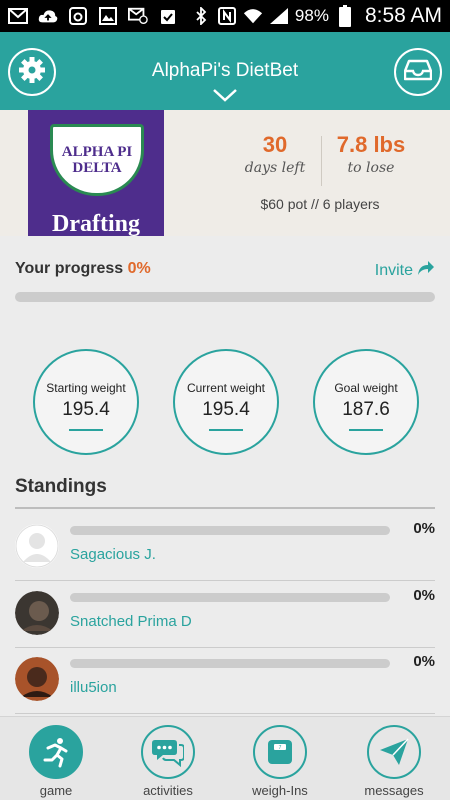 The image size is (450, 800). Describe the element at coordinates (201, 16) in the screenshot. I see `bluetooth-icon` at that location.